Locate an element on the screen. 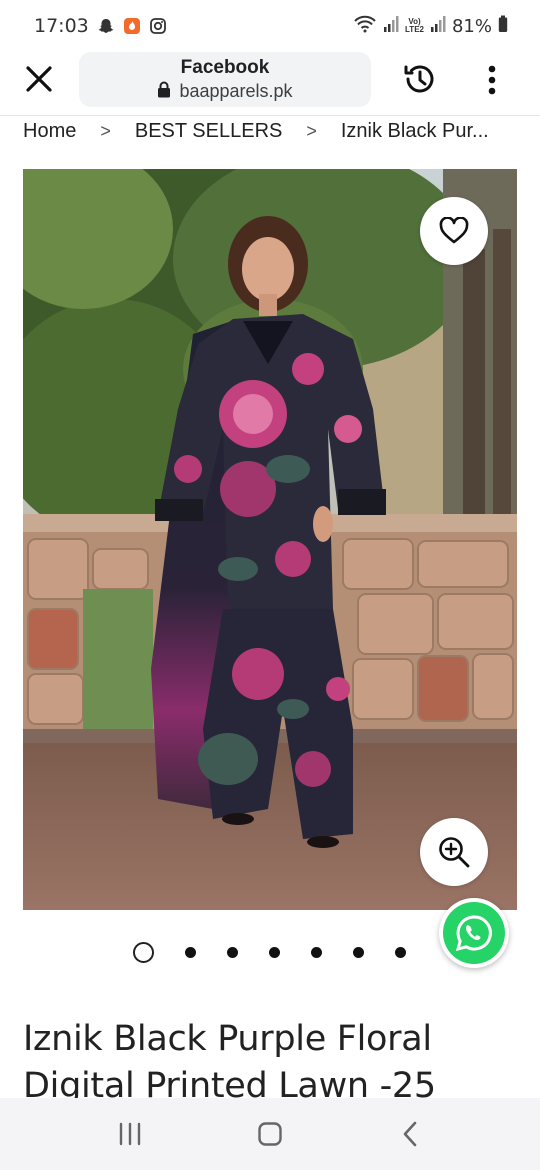 Image resolution: width=540 pixels, height=1170 pixels. back-icon is located at coordinates (410, 1134).